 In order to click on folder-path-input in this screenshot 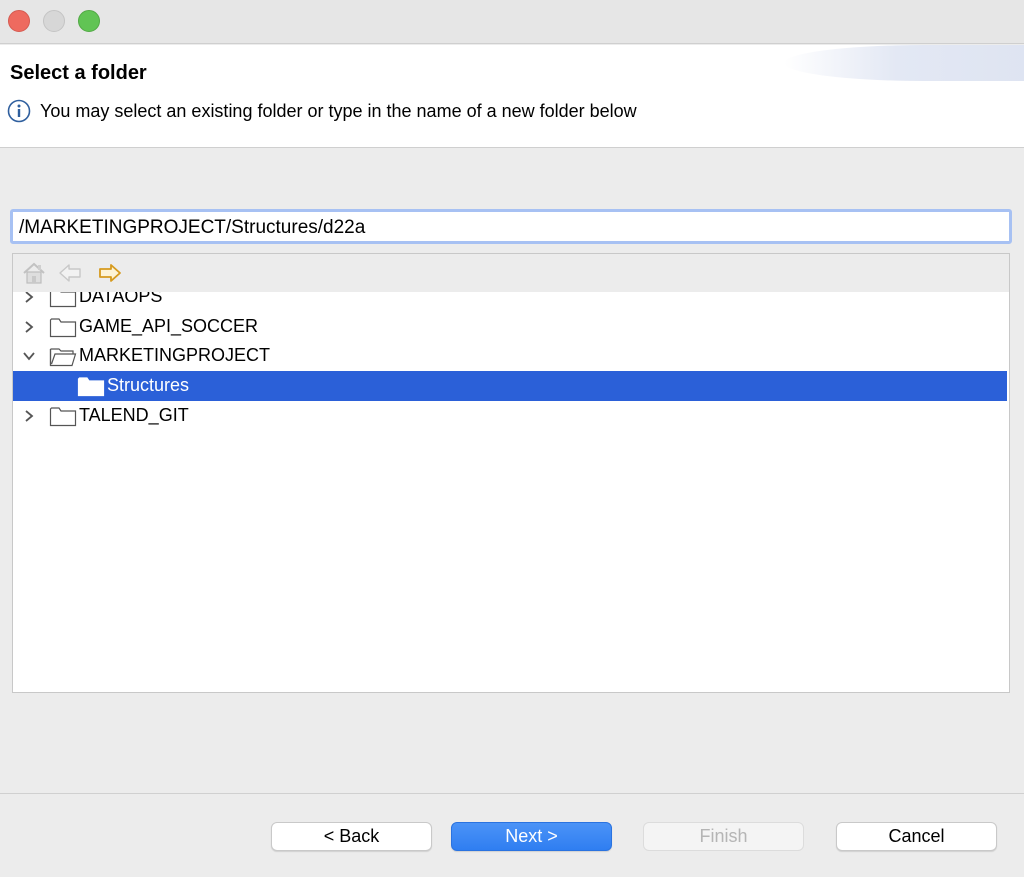, I will do `click(511, 226)`.